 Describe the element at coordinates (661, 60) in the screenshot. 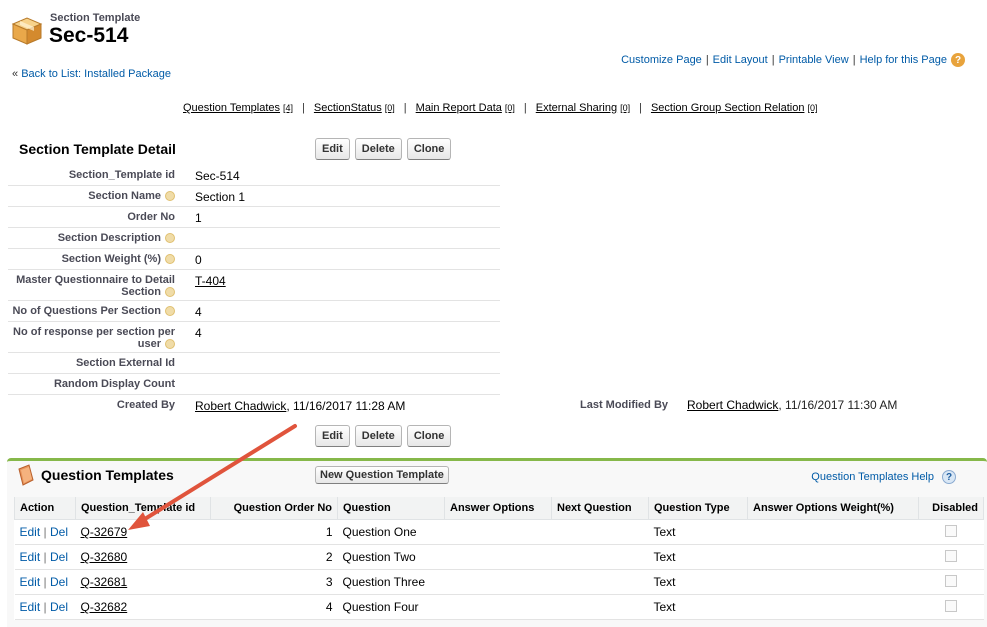

I see `customize-page-link: Customize Page` at that location.